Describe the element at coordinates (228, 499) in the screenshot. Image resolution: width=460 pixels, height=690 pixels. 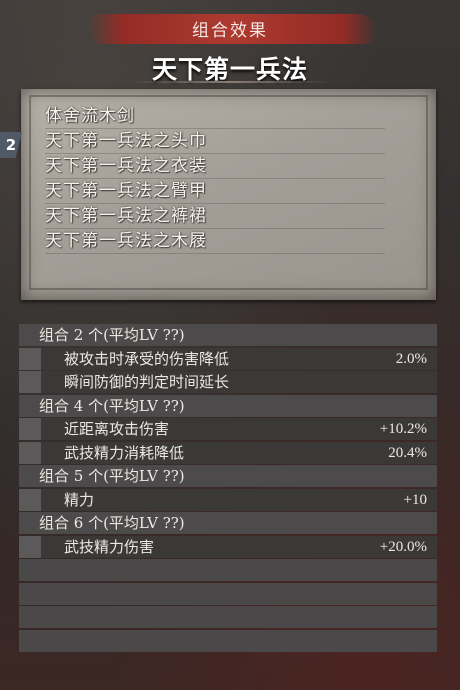
I see `effect-row: 精力 +10` at that location.